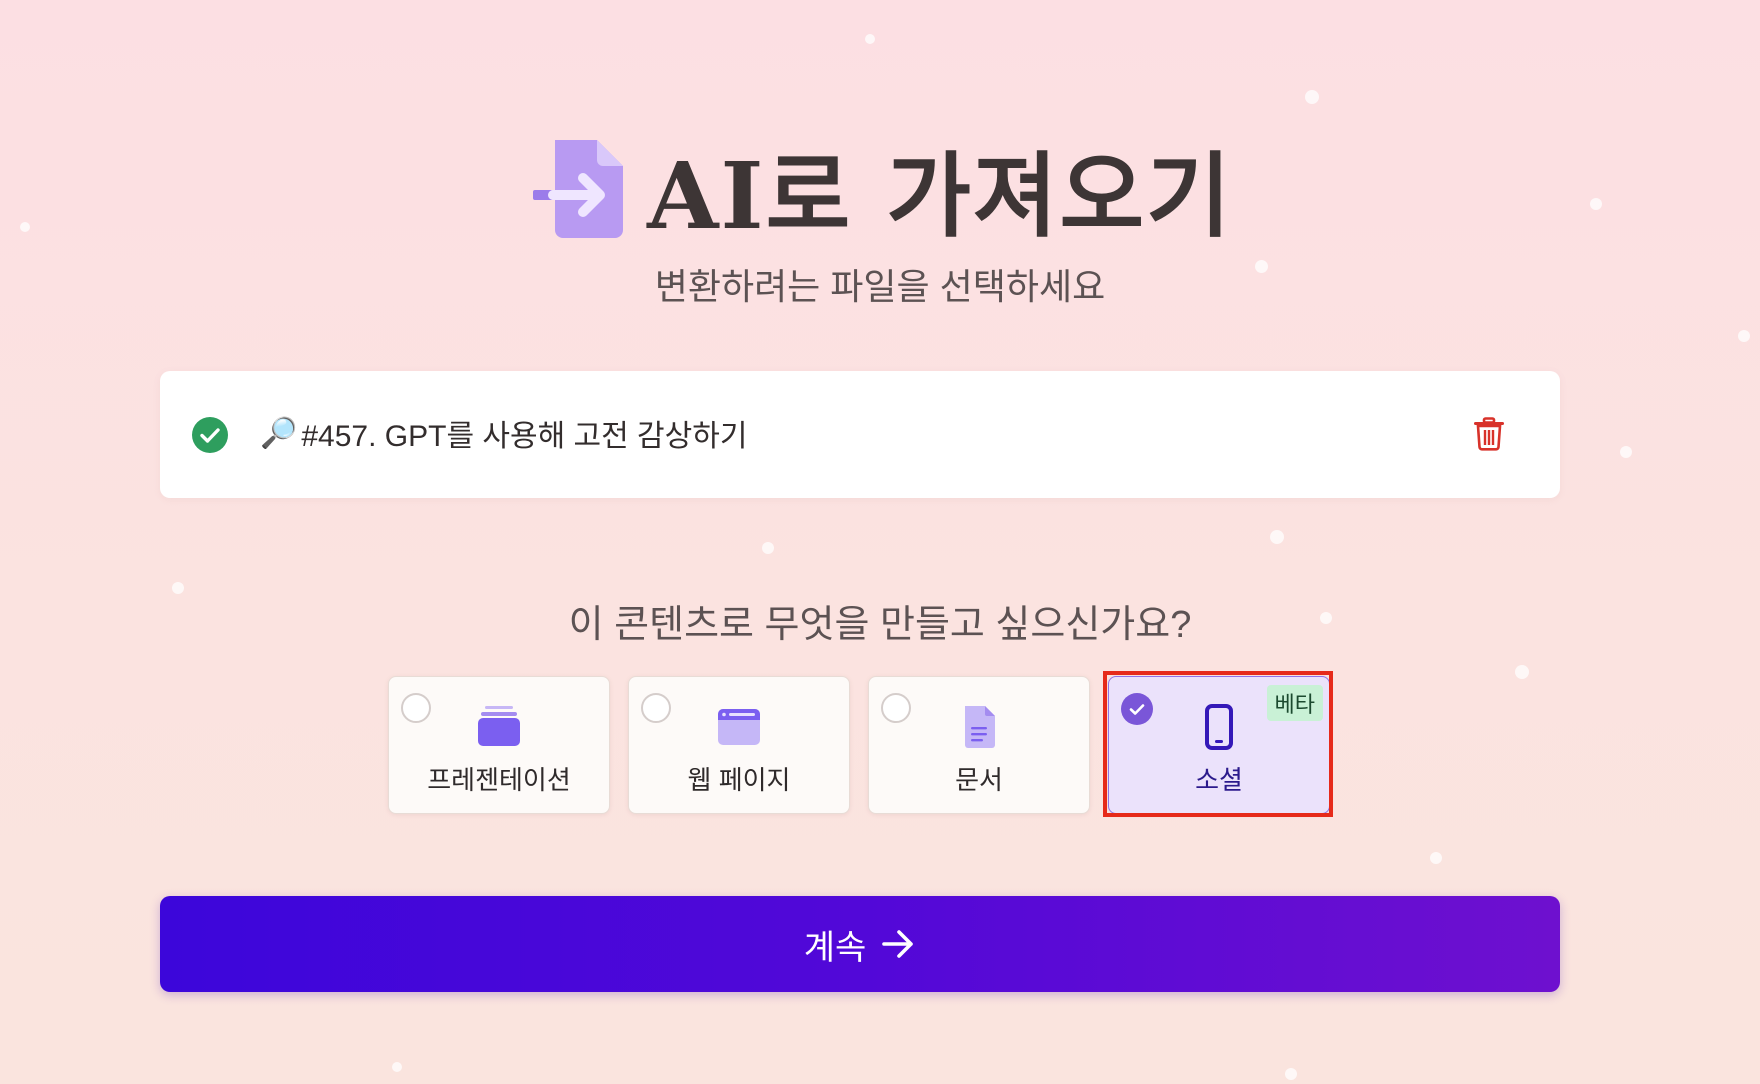  What do you see at coordinates (499, 726) in the screenshot?
I see `presentation-icon` at bounding box center [499, 726].